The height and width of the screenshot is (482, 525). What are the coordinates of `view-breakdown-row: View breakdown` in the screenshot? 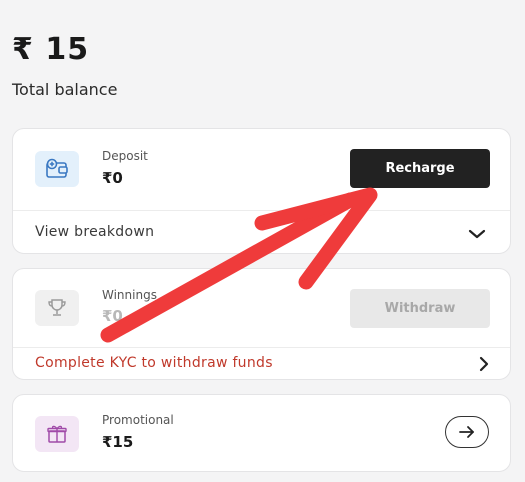 It's located at (261, 231).